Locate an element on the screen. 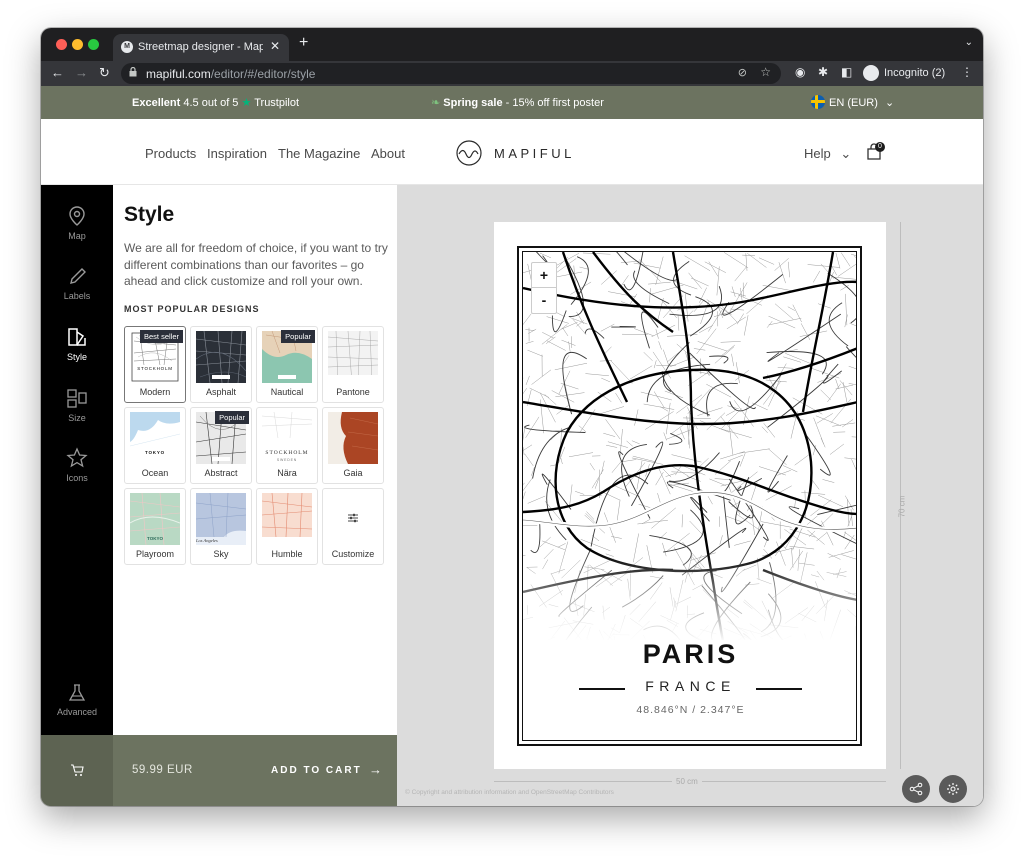 The image size is (1024, 861). editor-side-rail: Map Labels Style Size Icons Advanced is located at coordinates (77, 460).